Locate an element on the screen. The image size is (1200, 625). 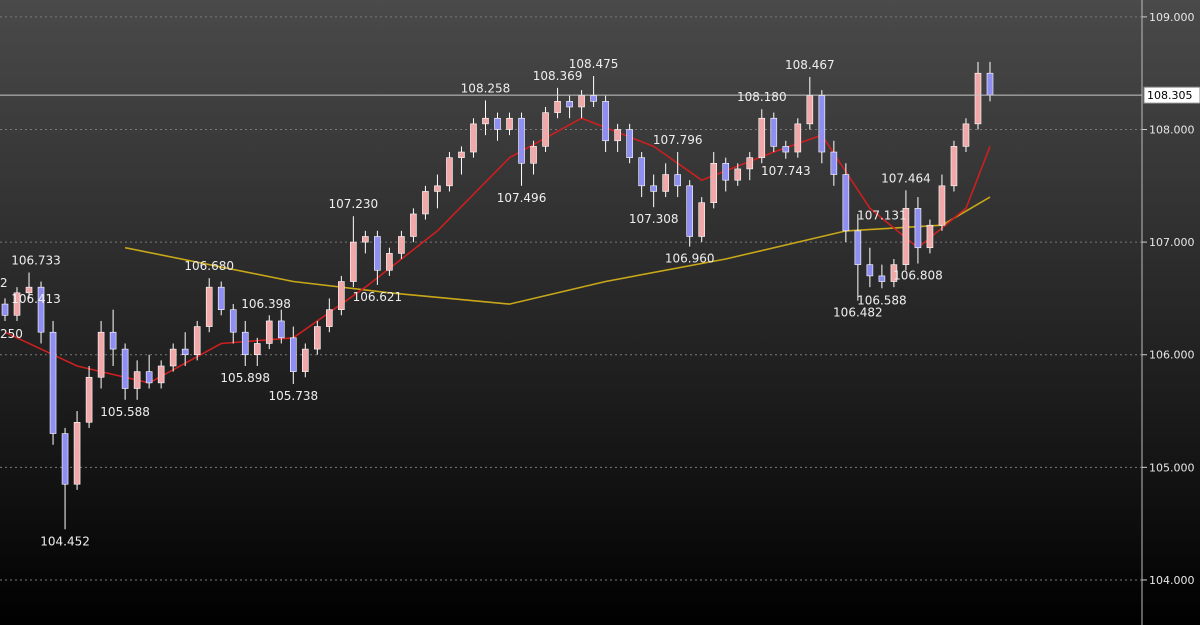
price-label: 108.467 is located at coordinates (810, 65).